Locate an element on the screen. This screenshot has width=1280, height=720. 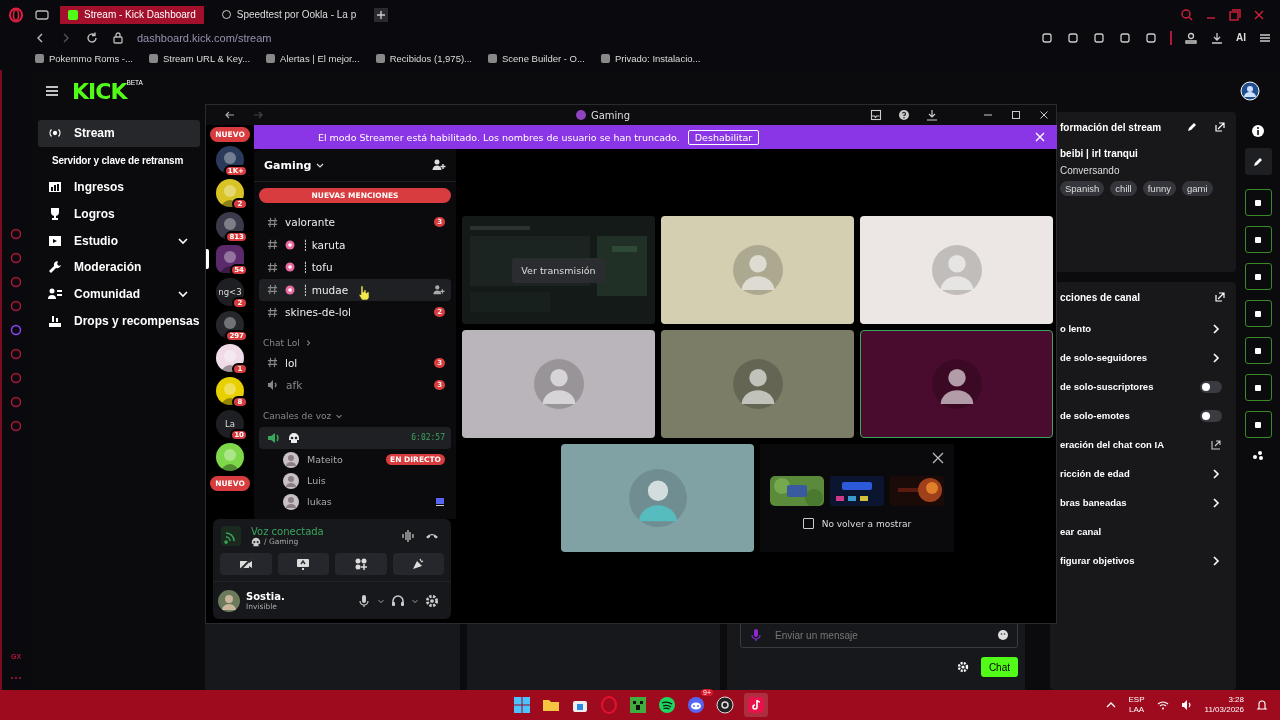
nav-item: Ingresos is located at coordinates (119, 187).